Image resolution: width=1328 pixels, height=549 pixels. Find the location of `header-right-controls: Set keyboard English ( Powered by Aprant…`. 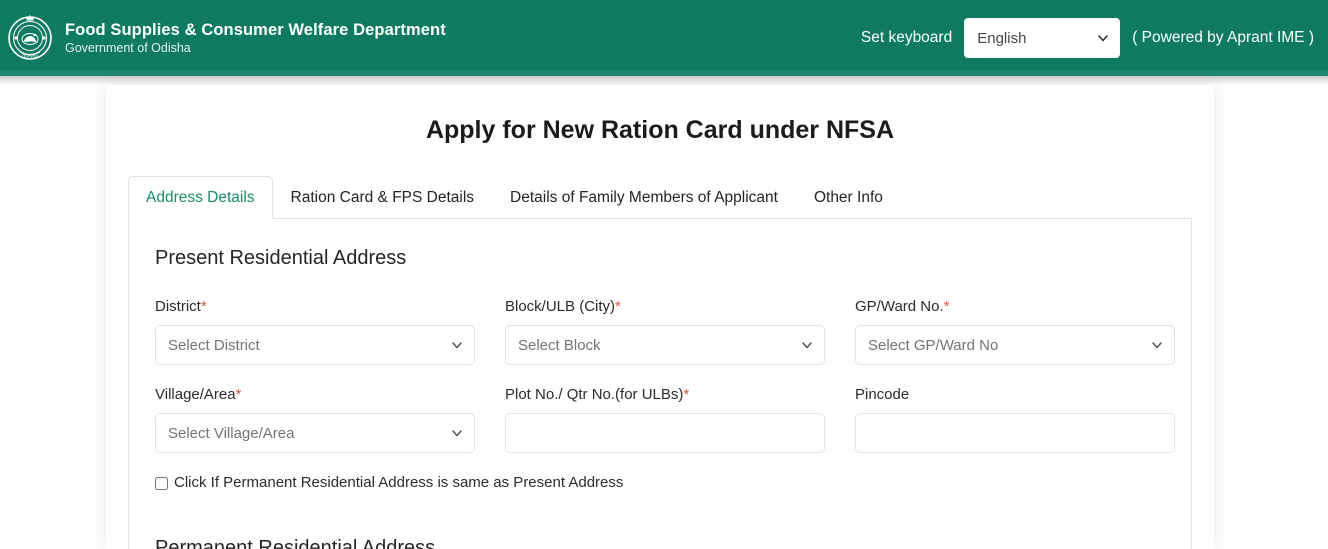

header-right-controls: Set keyboard English ( Powered by Aprant… is located at coordinates (1087, 38).